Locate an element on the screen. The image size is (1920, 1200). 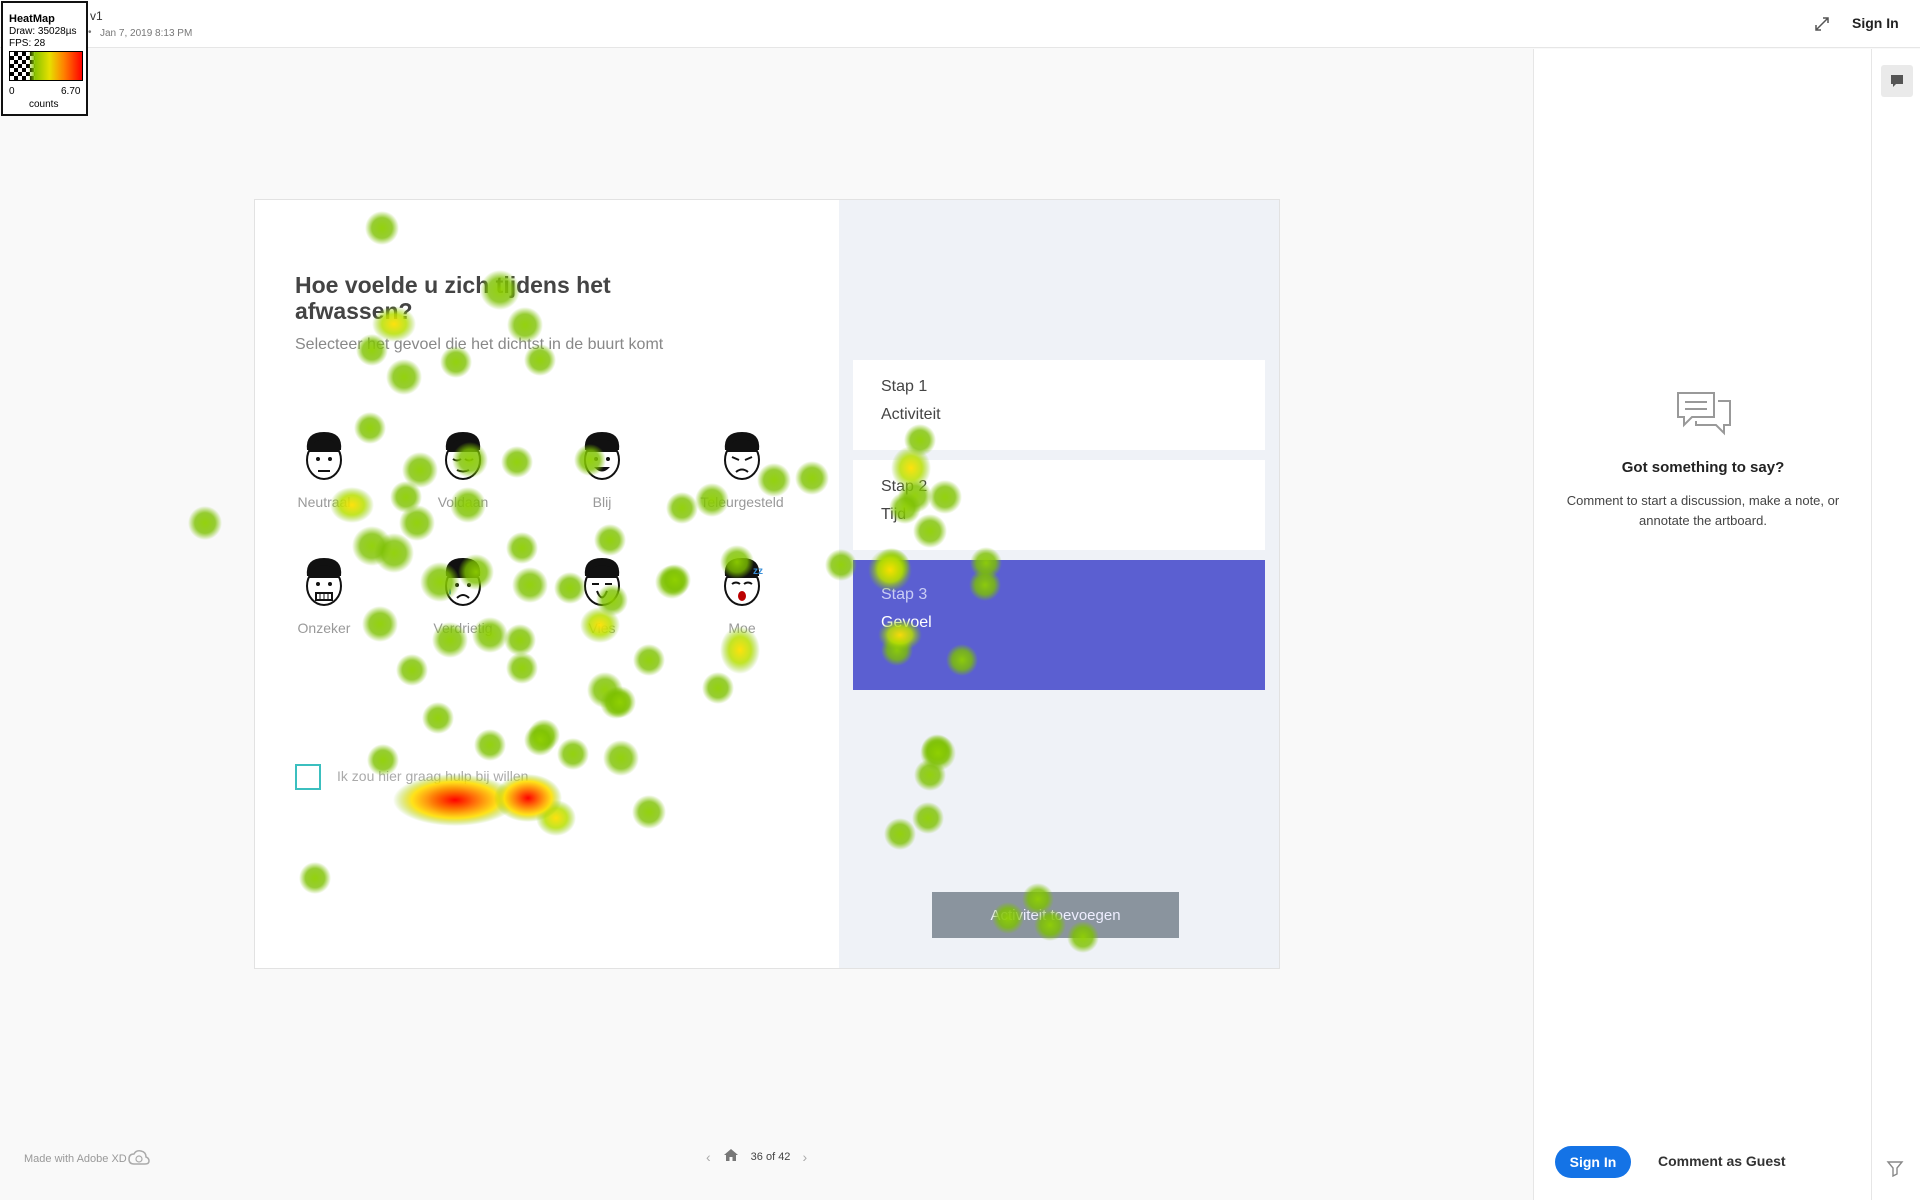
step-number: Stap 1 is located at coordinates (904, 386).